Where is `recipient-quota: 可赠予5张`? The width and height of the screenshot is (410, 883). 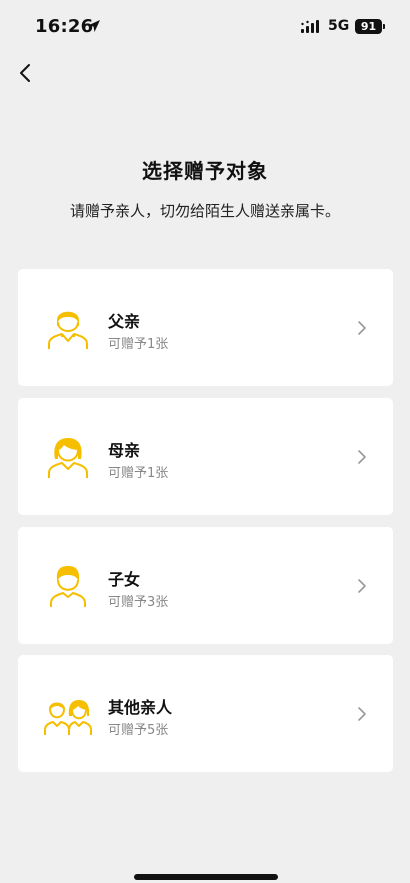 recipient-quota: 可赠予5张 is located at coordinates (138, 730).